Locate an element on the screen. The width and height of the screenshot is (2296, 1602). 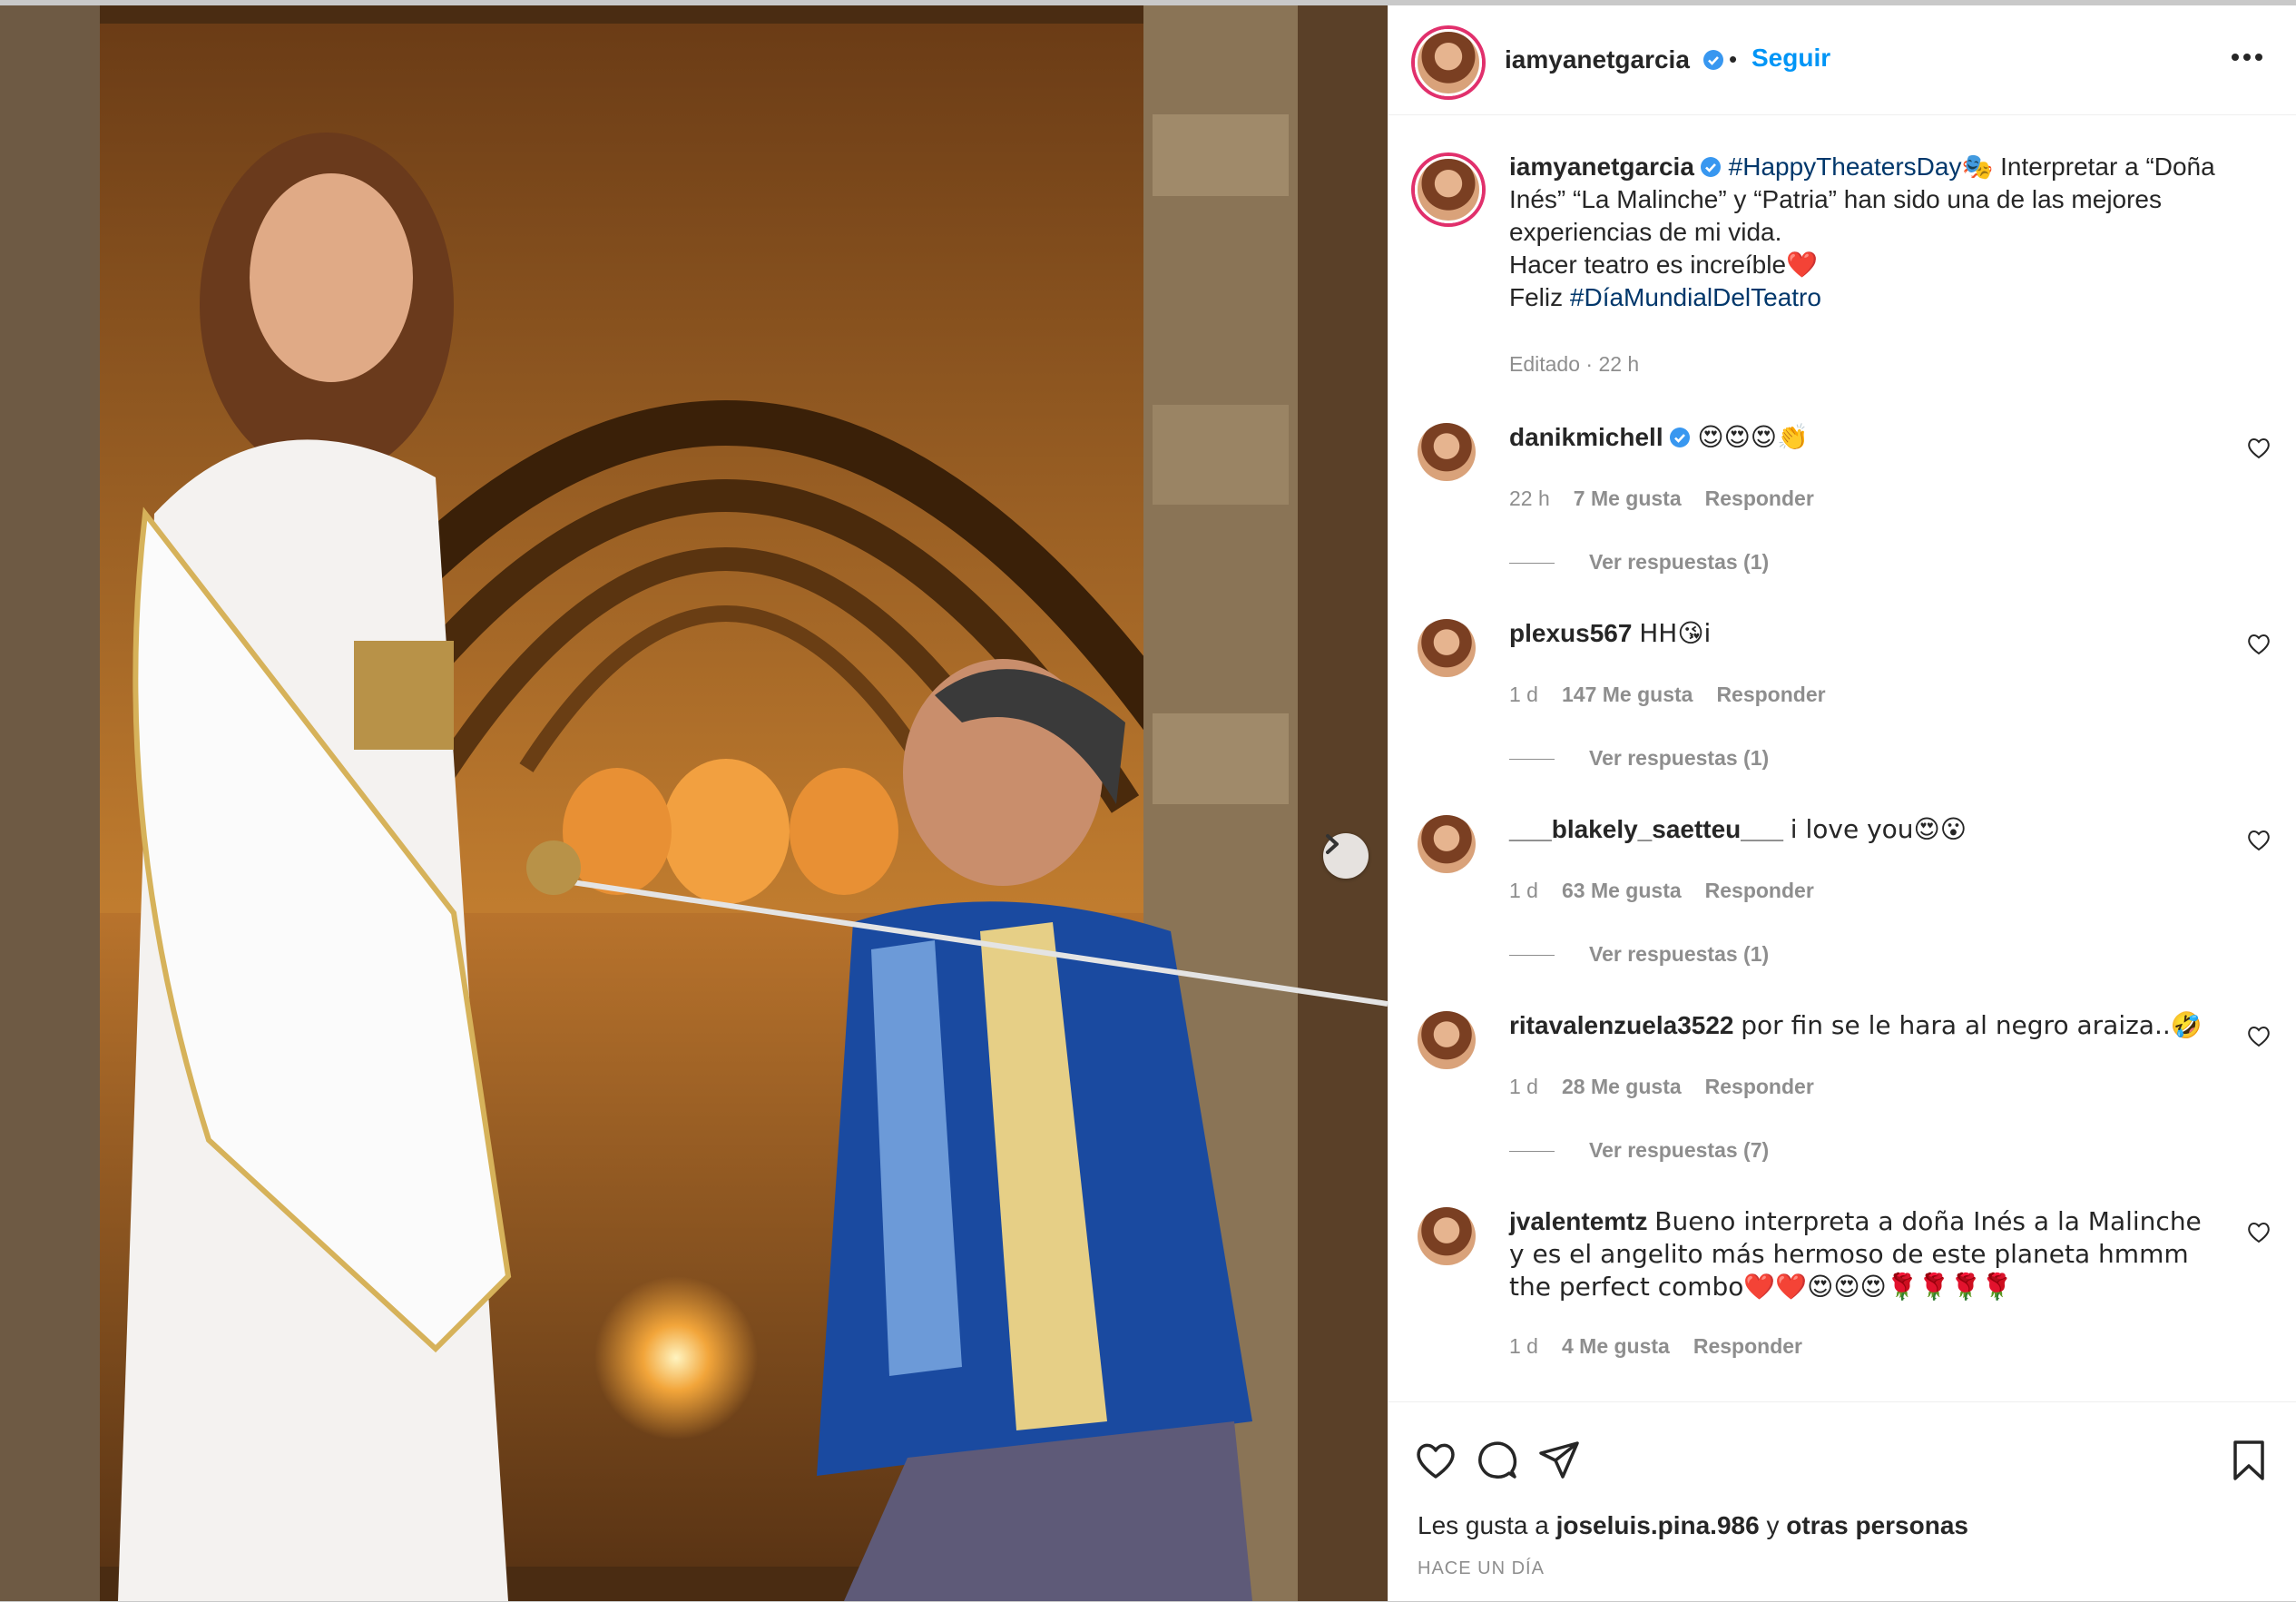
author-username-text: iamyanetgarcia is located at coordinates (1597, 59).